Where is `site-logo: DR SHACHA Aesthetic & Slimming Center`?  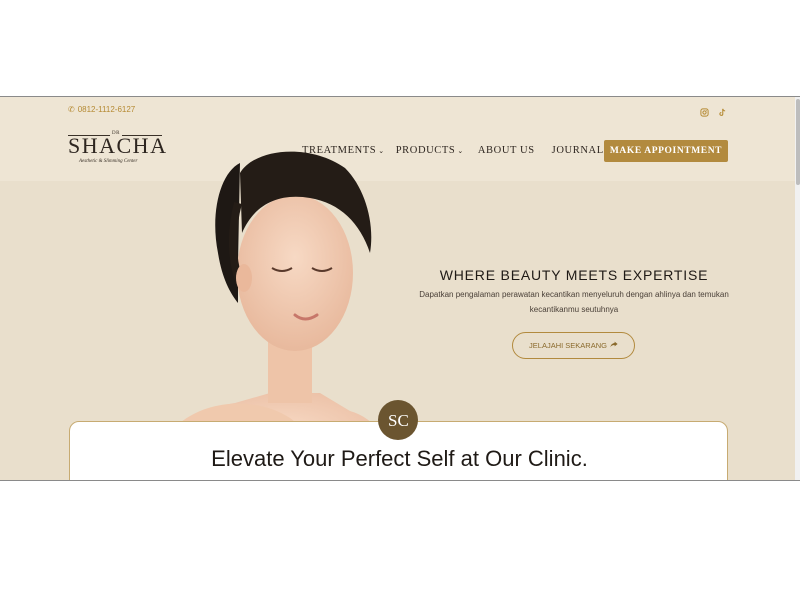 site-logo: DR SHACHA Aesthetic & Slimming Center is located at coordinates (118, 150).